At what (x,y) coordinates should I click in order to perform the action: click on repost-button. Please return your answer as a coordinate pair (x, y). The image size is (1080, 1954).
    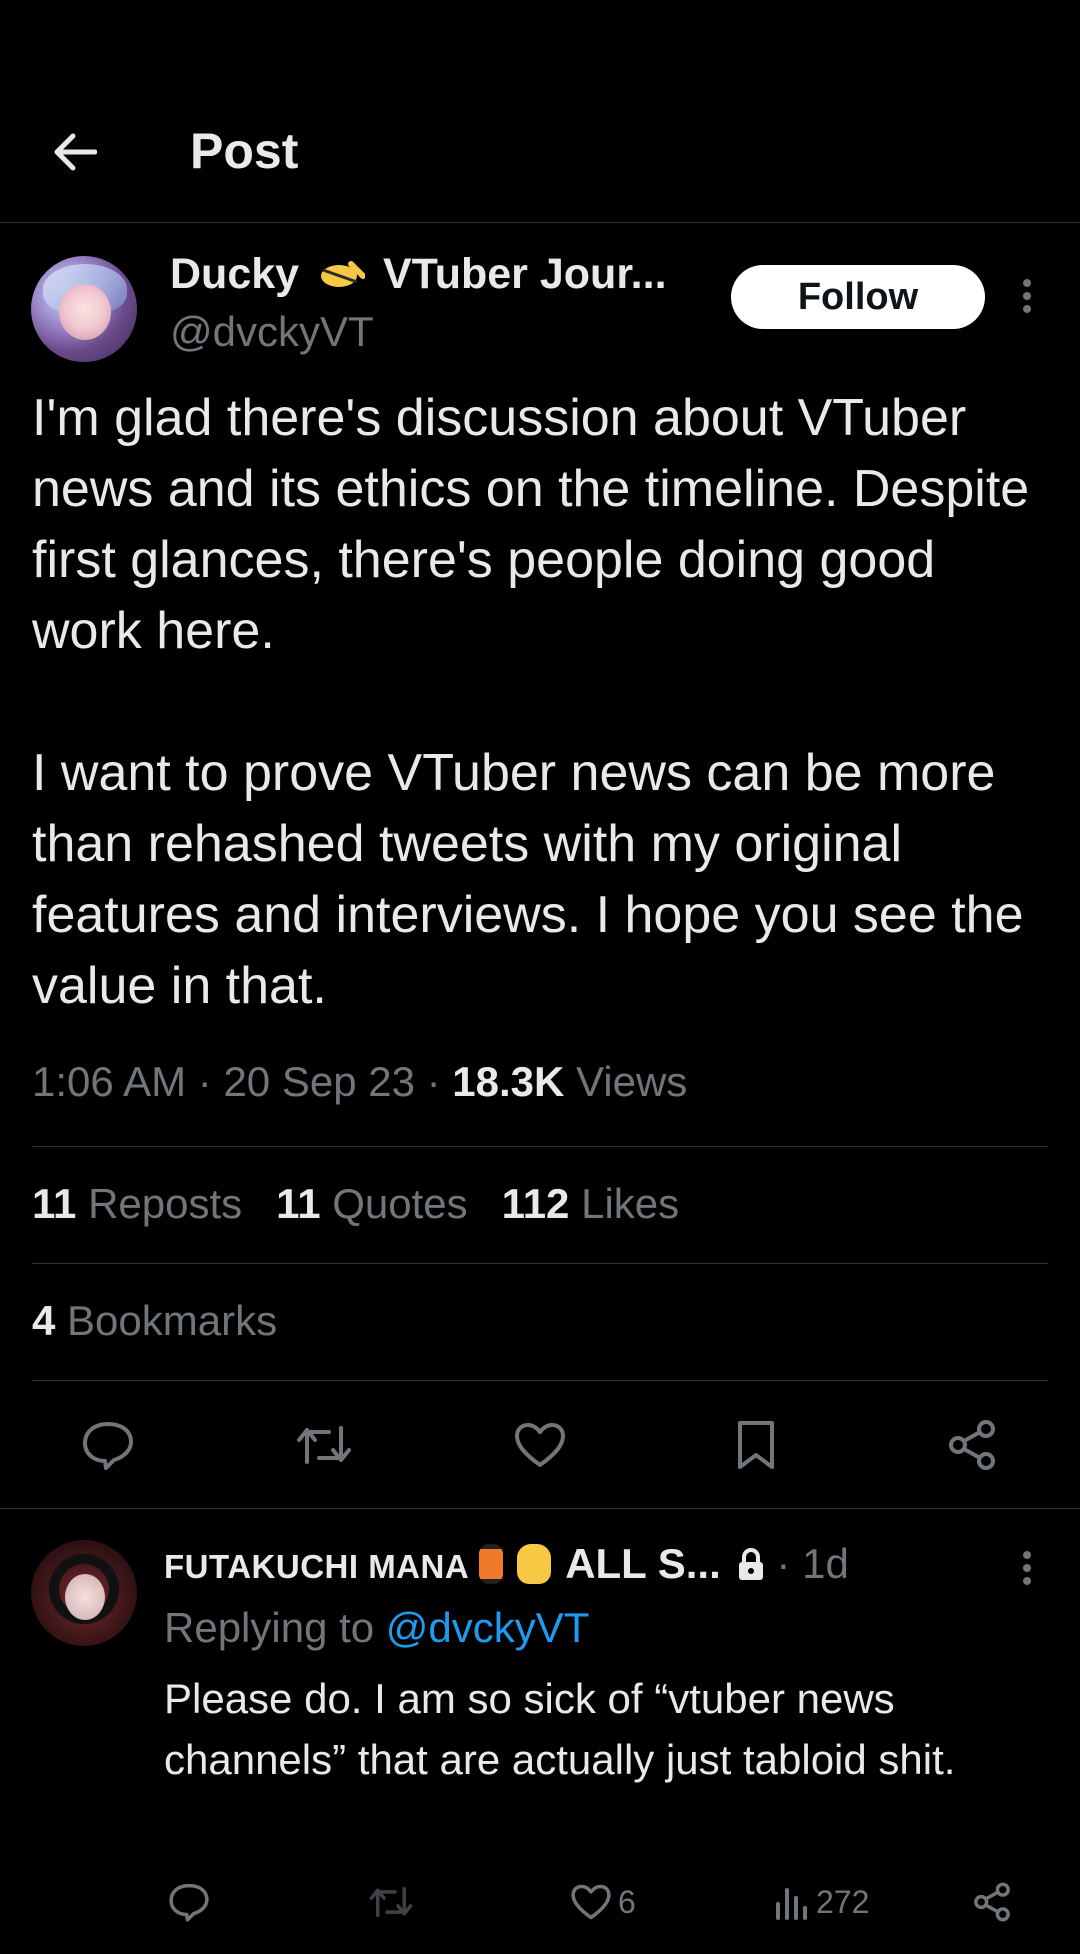
    Looking at the image, I should click on (324, 1445).